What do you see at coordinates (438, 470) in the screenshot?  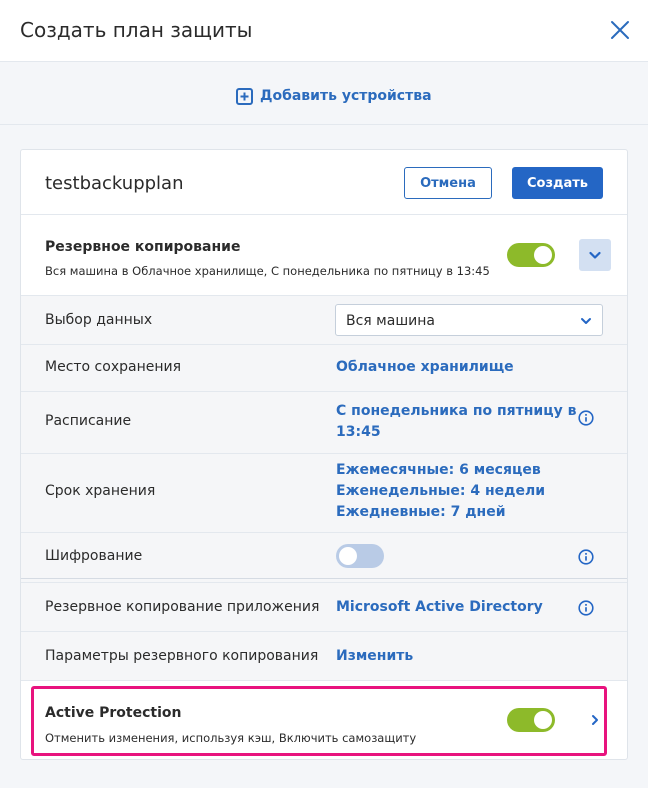 I see `retention-monthly: Ежемесячные: 6 месяцев` at bounding box center [438, 470].